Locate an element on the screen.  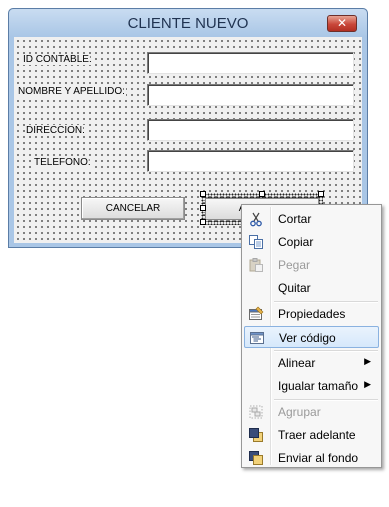
title-bar: CLIENTE NUEVO ✕ is located at coordinates (188, 23).